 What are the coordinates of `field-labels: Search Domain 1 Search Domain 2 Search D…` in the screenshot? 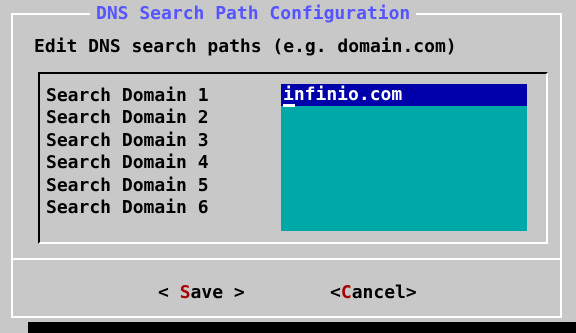 It's located at (127, 152).